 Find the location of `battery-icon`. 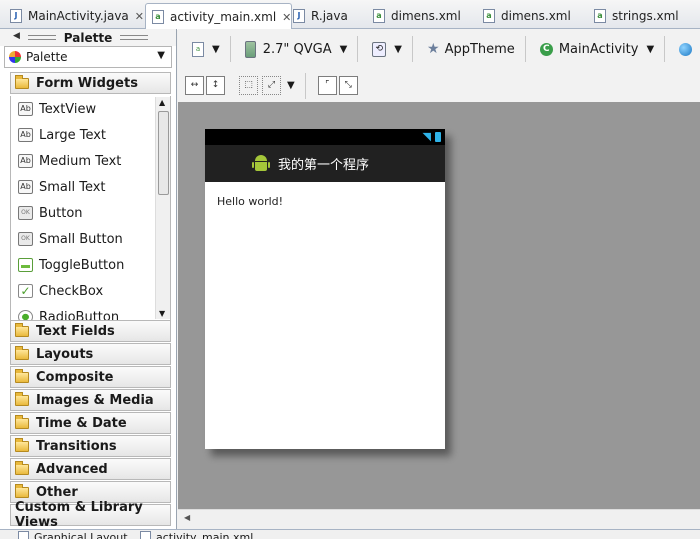

battery-icon is located at coordinates (438, 137).